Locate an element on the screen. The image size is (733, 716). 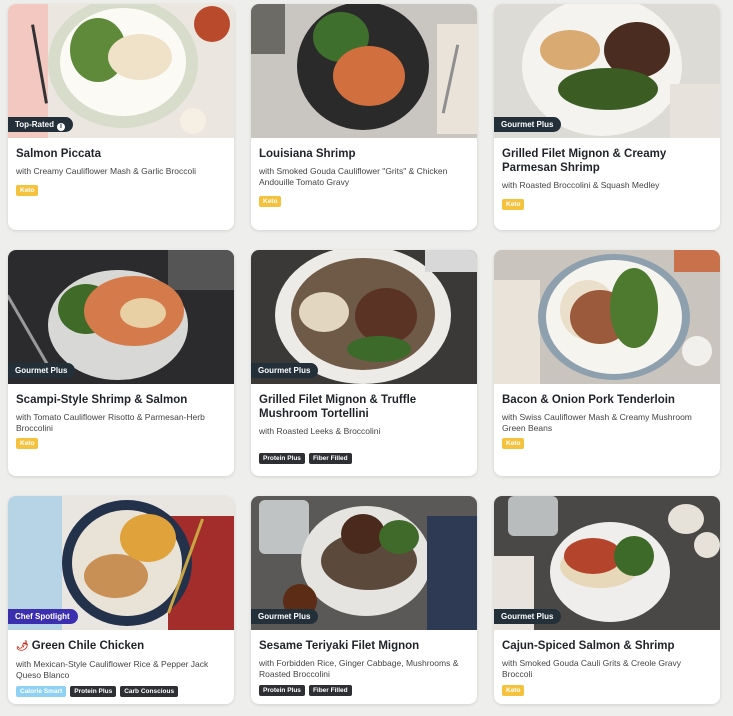
info-icon: i is located at coordinates (60, 127).